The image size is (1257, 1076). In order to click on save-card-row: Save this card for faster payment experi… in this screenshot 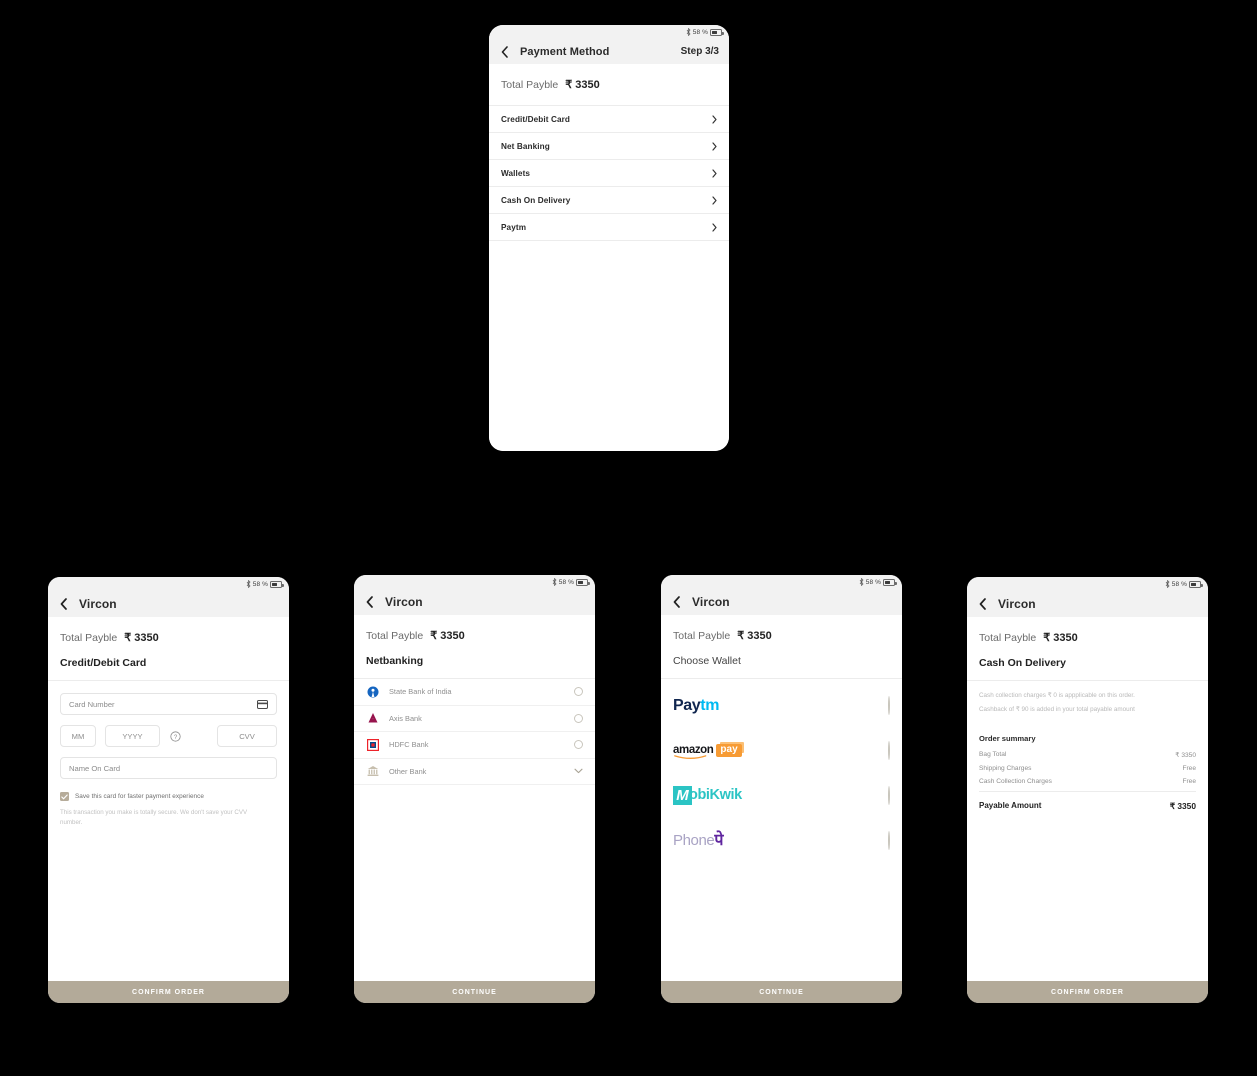, I will do `click(168, 796)`.